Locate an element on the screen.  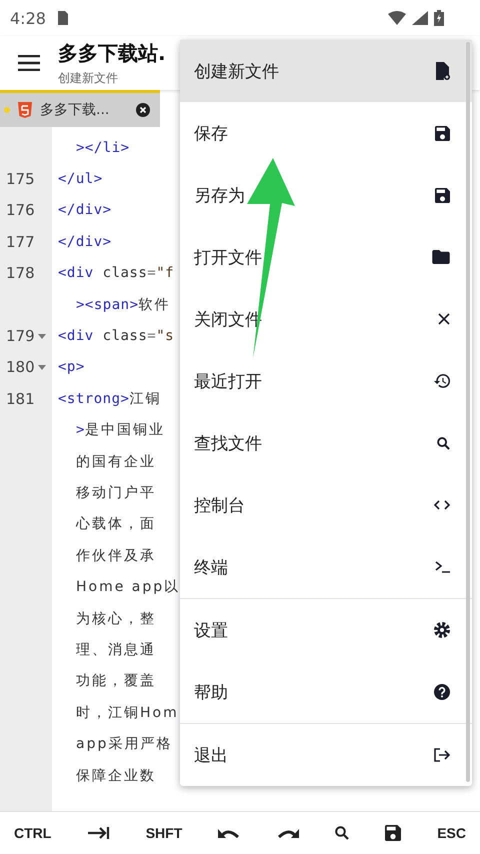
app-subtitle: 创建新文件 is located at coordinates (88, 78).